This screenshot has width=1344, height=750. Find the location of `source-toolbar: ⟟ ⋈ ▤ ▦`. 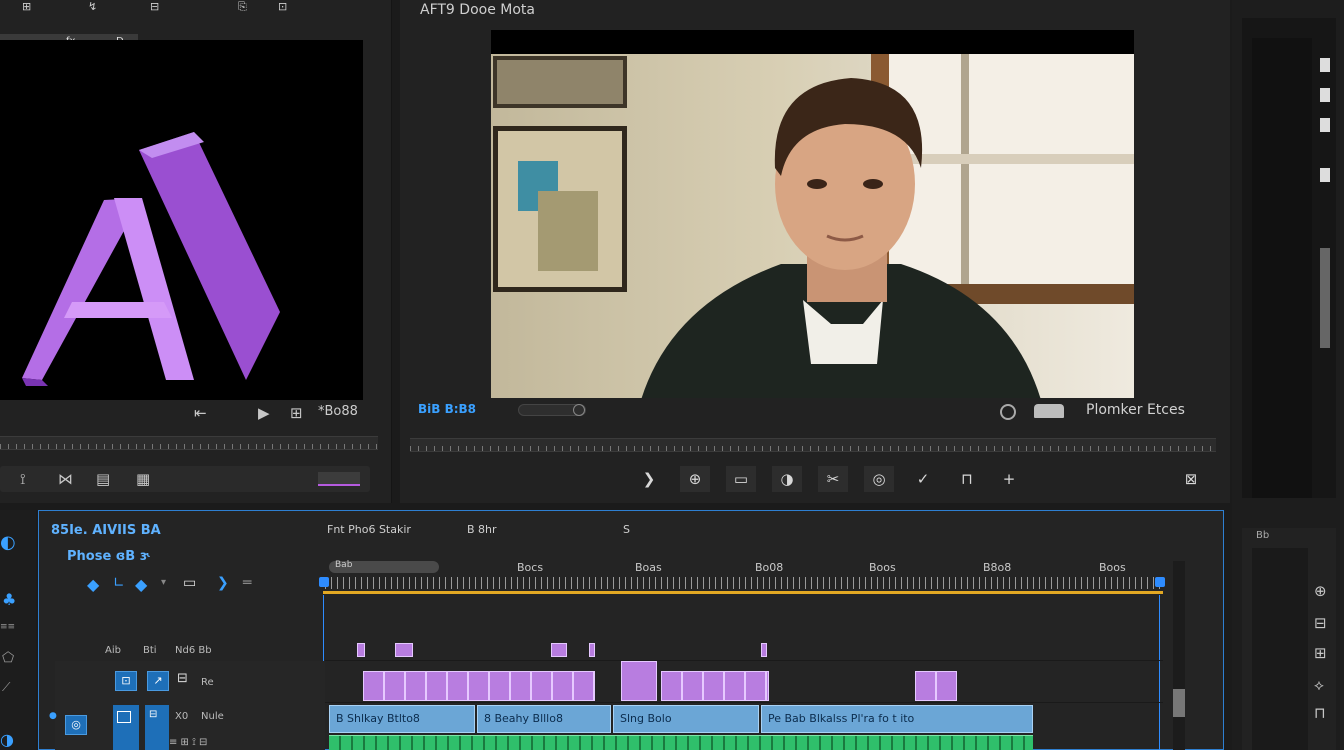

source-toolbar: ⟟ ⋈ ▤ ▦ is located at coordinates (185, 479).